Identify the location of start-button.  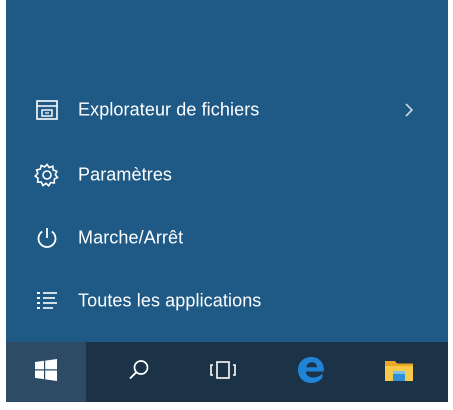
(46, 372).